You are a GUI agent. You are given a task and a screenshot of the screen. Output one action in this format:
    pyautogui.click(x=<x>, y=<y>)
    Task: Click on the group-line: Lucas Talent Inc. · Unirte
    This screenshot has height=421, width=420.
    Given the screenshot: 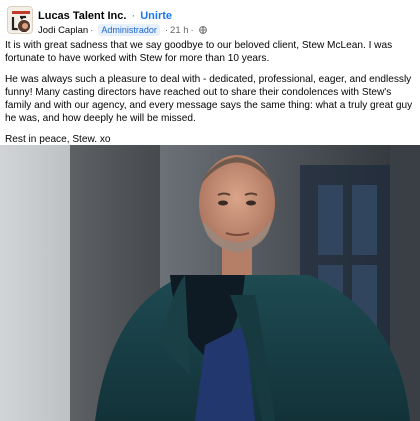 What is the action you would take?
    pyautogui.click(x=105, y=16)
    